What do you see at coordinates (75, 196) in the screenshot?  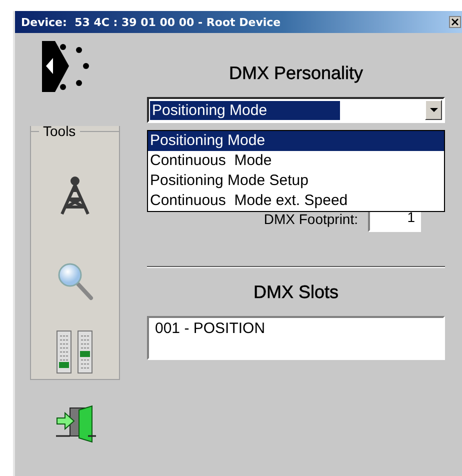 I see `tower-icon` at bounding box center [75, 196].